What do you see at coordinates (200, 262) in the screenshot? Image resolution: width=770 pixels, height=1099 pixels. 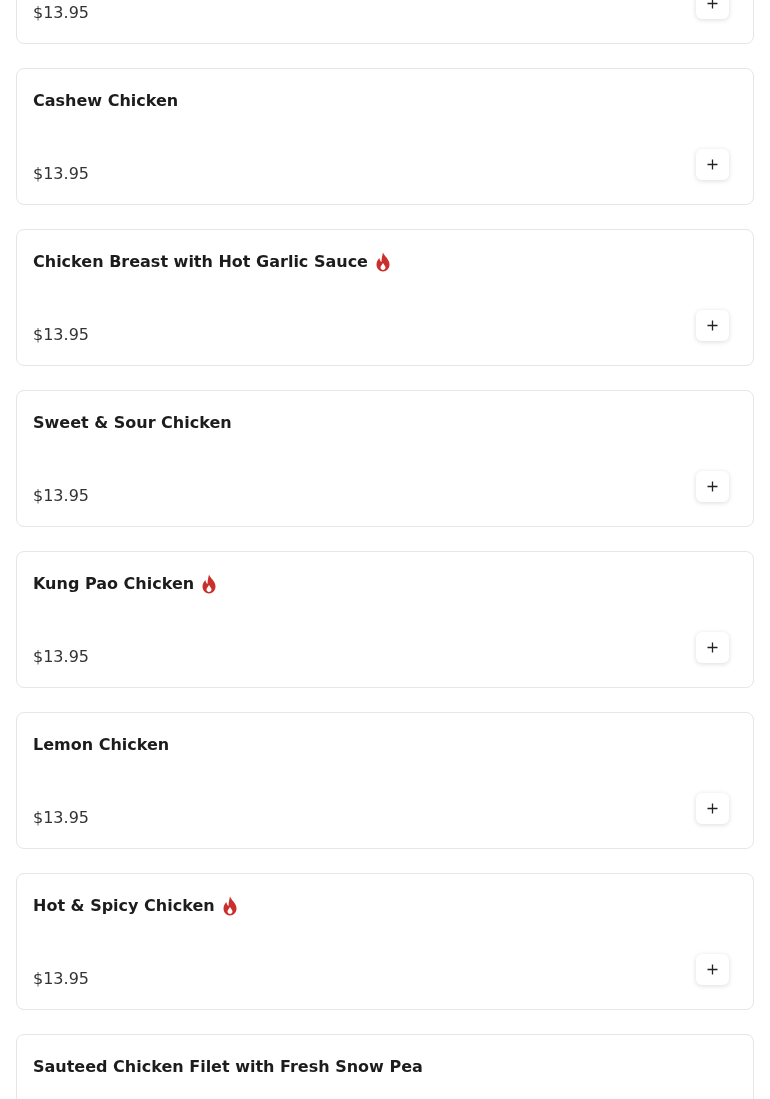 I see `item-name: Chicken Breast with Hot Garlic Sauce` at bounding box center [200, 262].